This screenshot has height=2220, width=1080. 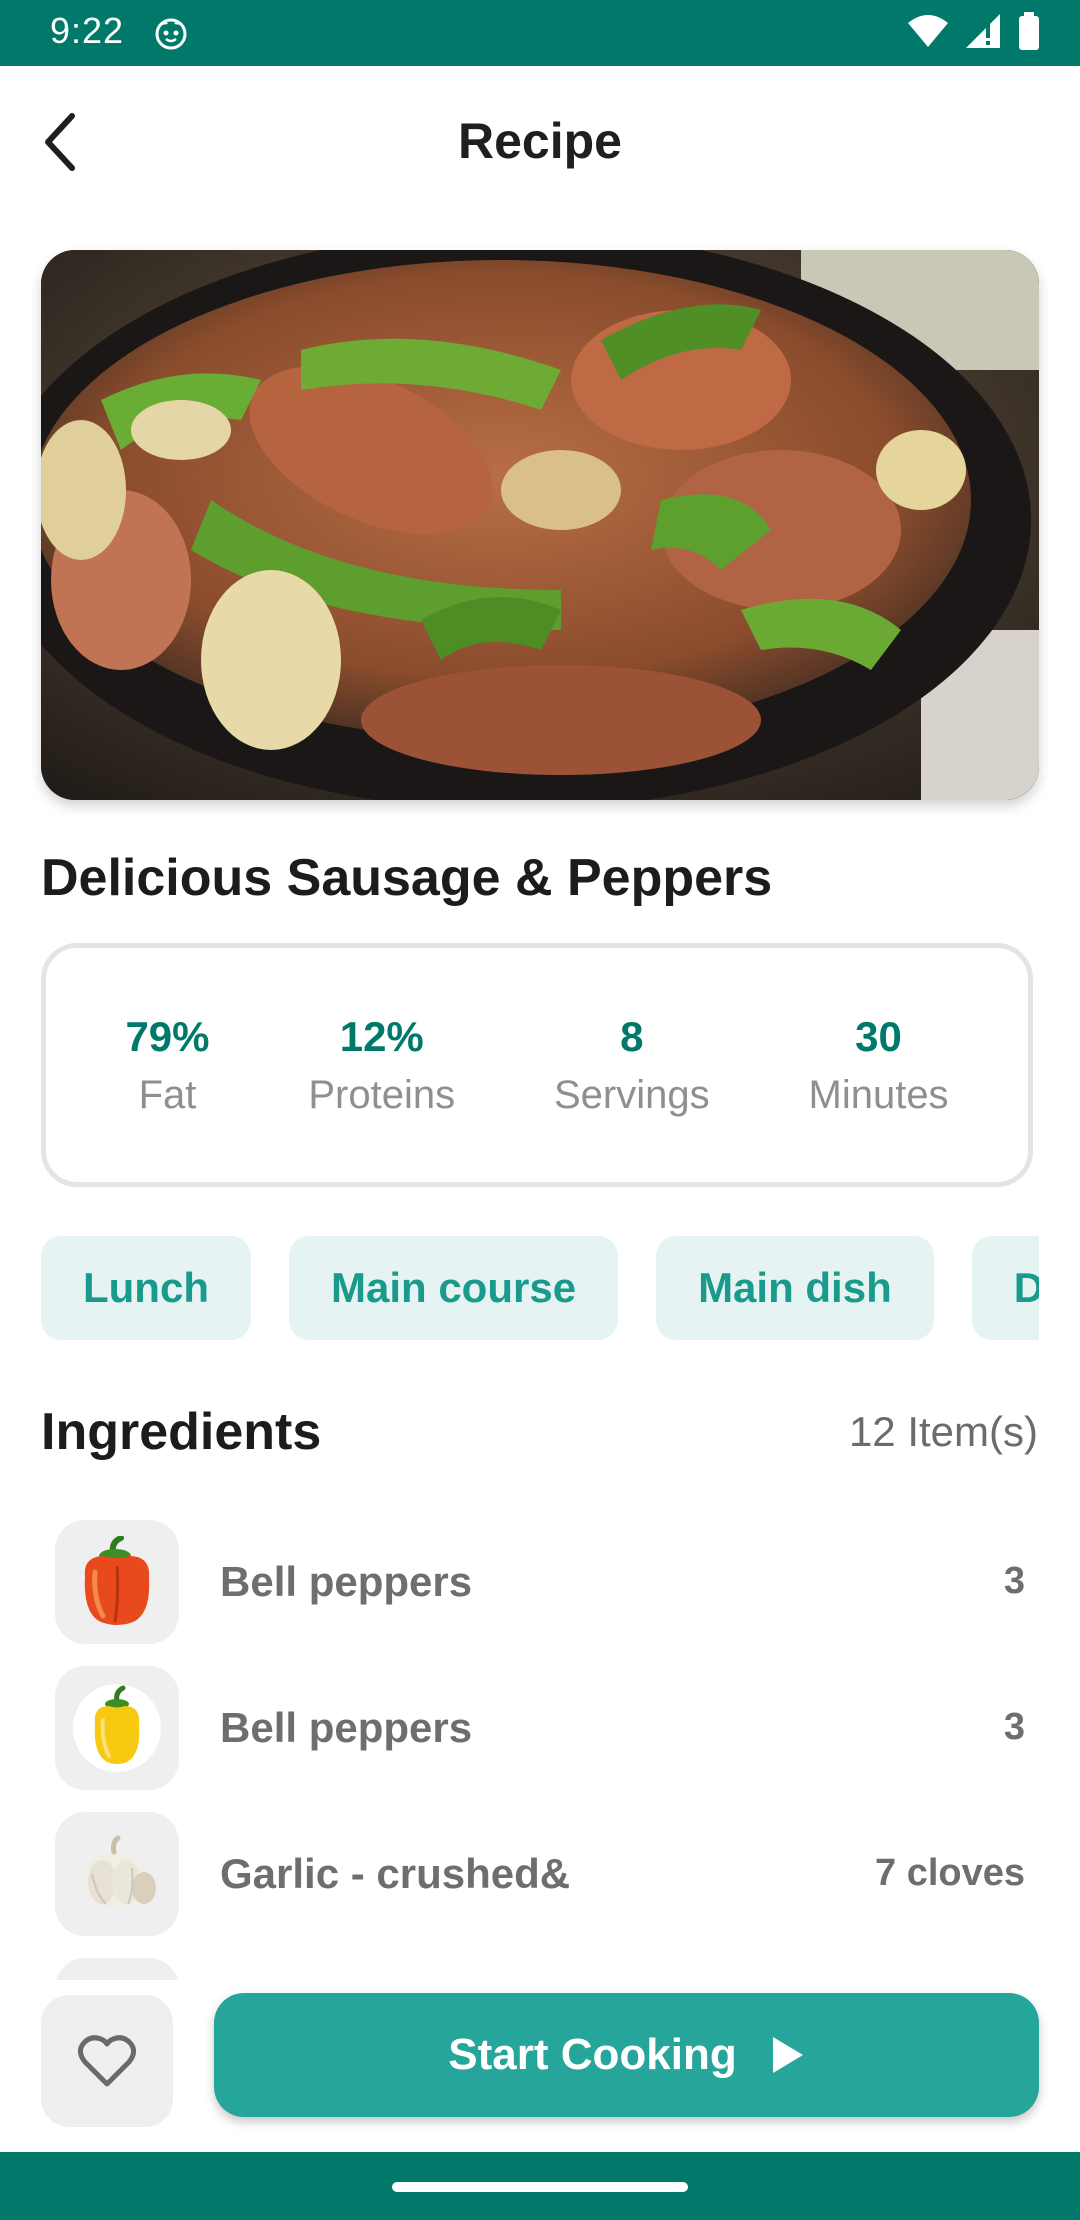 What do you see at coordinates (878, 1094) in the screenshot?
I see `stat-label: Minutes` at bounding box center [878, 1094].